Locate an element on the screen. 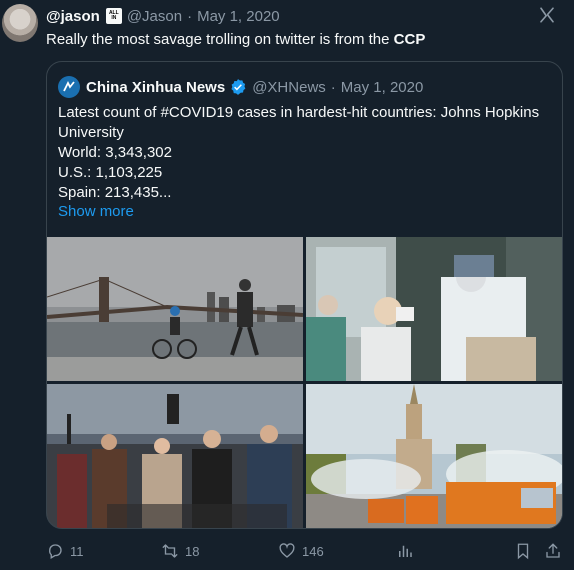 Image resolution: width=574 pixels, height=570 pixels. like-icon is located at coordinates (287, 550).